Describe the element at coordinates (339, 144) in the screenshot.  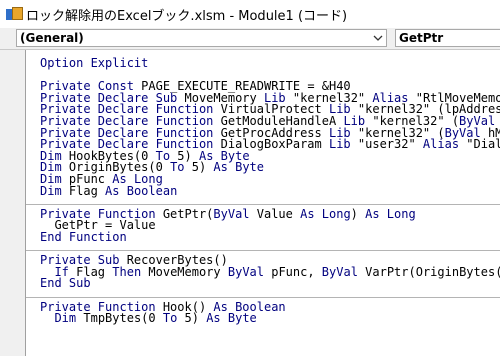
I see `code-keyword: Lib` at that location.